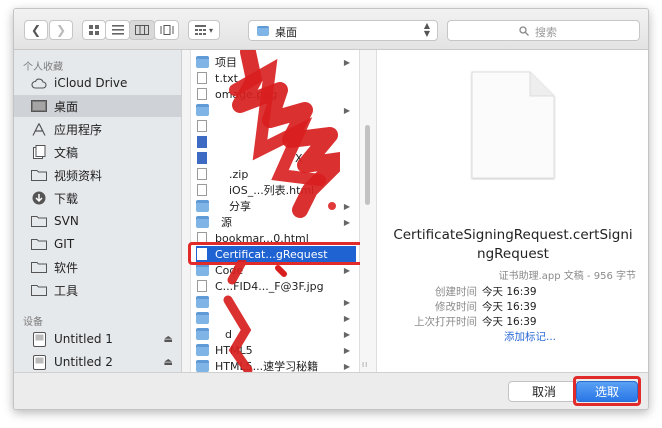 The image size is (662, 428). I want to click on sidebar-item-label: 软件, so click(66, 267).